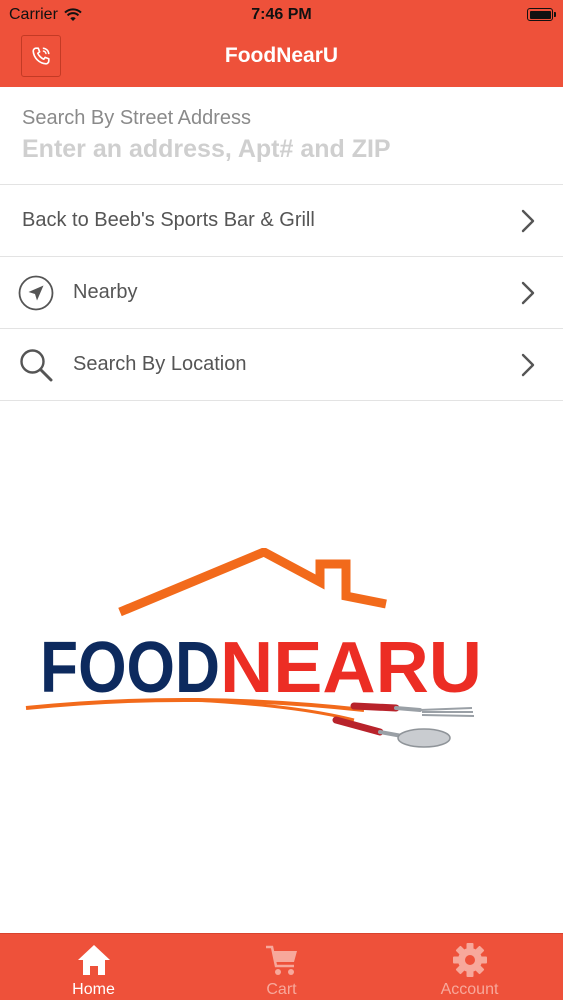 This screenshot has height=1001, width=563. What do you see at coordinates (541, 14) in the screenshot?
I see `battery-icon` at bounding box center [541, 14].